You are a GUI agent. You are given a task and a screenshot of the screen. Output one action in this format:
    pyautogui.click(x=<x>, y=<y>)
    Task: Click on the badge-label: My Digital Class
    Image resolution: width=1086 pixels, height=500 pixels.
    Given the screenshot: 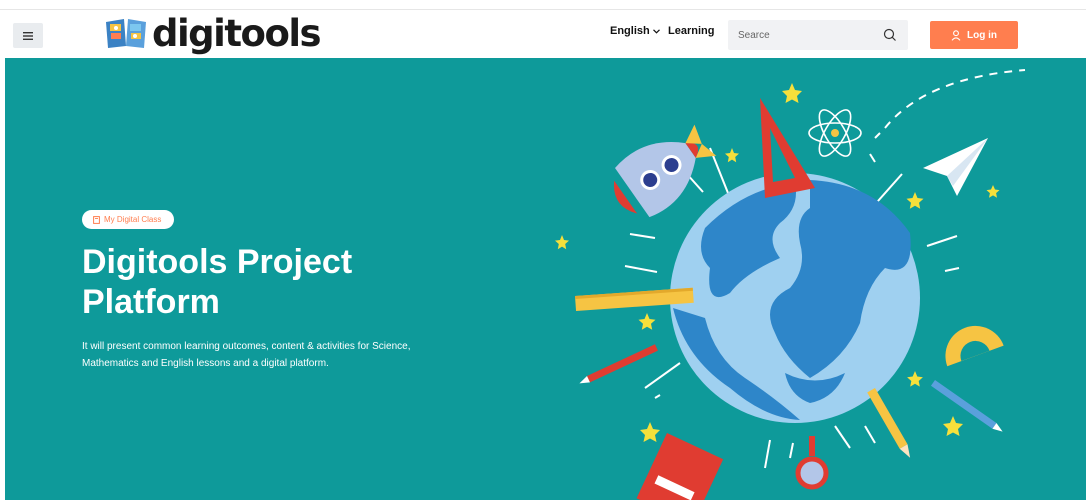 What is the action you would take?
    pyautogui.click(x=133, y=219)
    